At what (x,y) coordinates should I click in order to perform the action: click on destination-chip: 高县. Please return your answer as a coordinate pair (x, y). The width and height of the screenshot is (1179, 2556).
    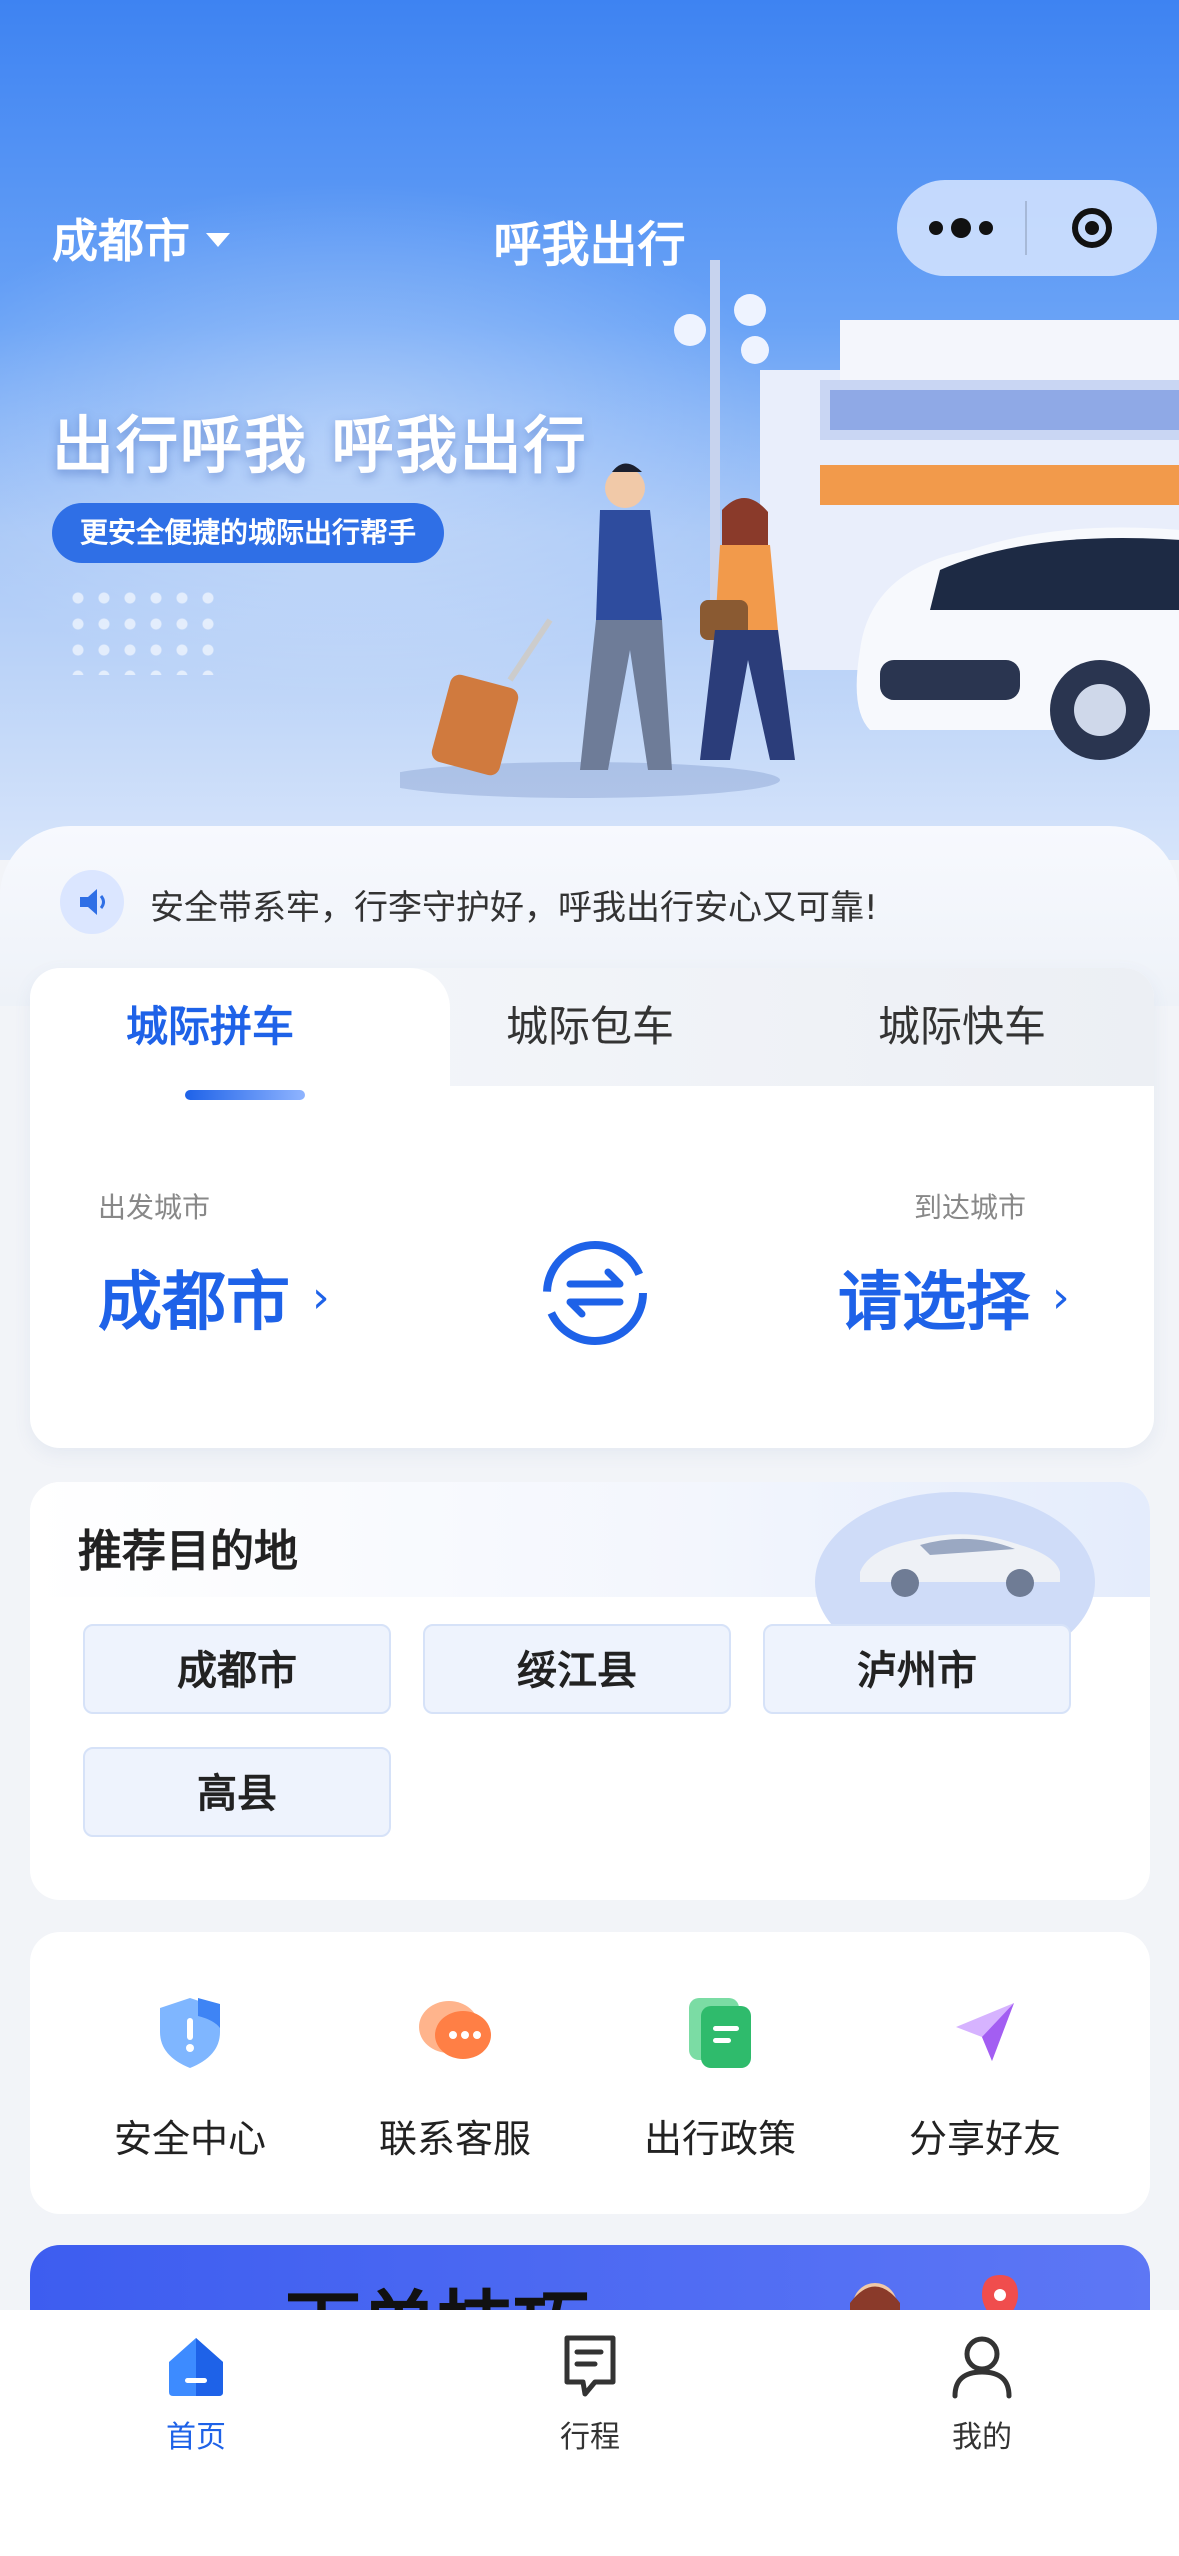
    Looking at the image, I should click on (237, 1792).